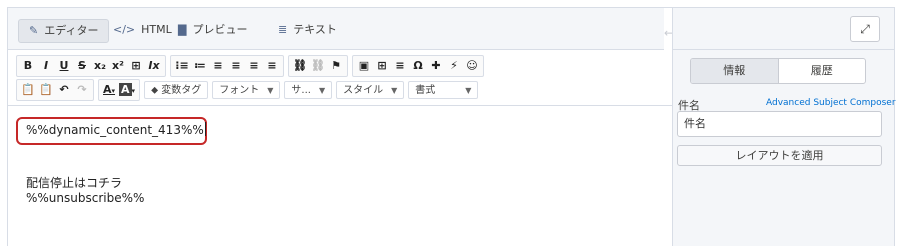 This screenshot has width=900, height=246. I want to click on tab-history: 履歴, so click(822, 71).